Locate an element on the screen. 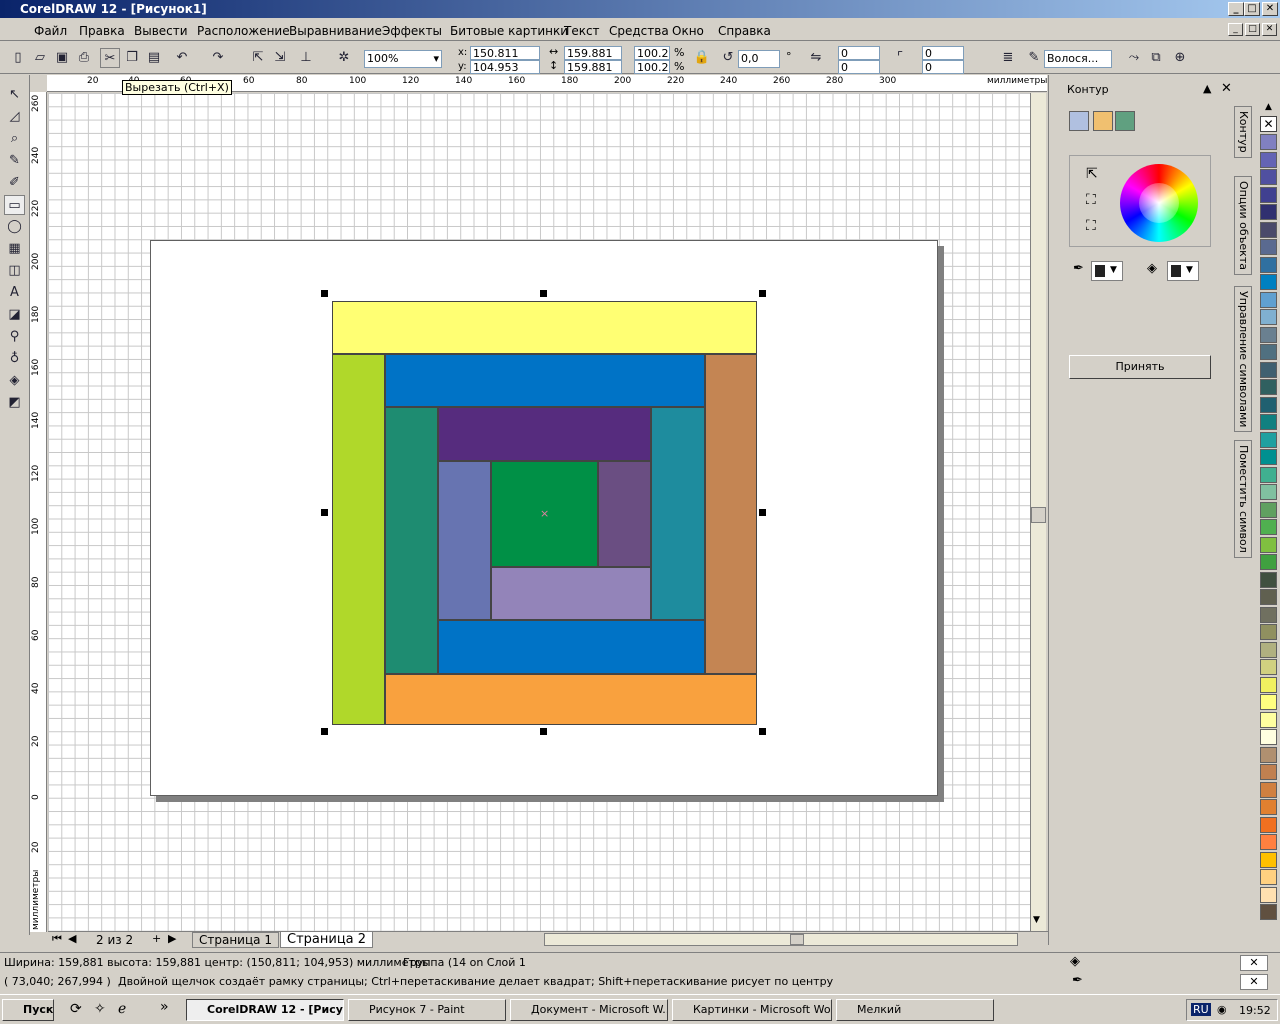 The image size is (1280, 1024). tab-object-properties: Опции объекта is located at coordinates (1243, 225).